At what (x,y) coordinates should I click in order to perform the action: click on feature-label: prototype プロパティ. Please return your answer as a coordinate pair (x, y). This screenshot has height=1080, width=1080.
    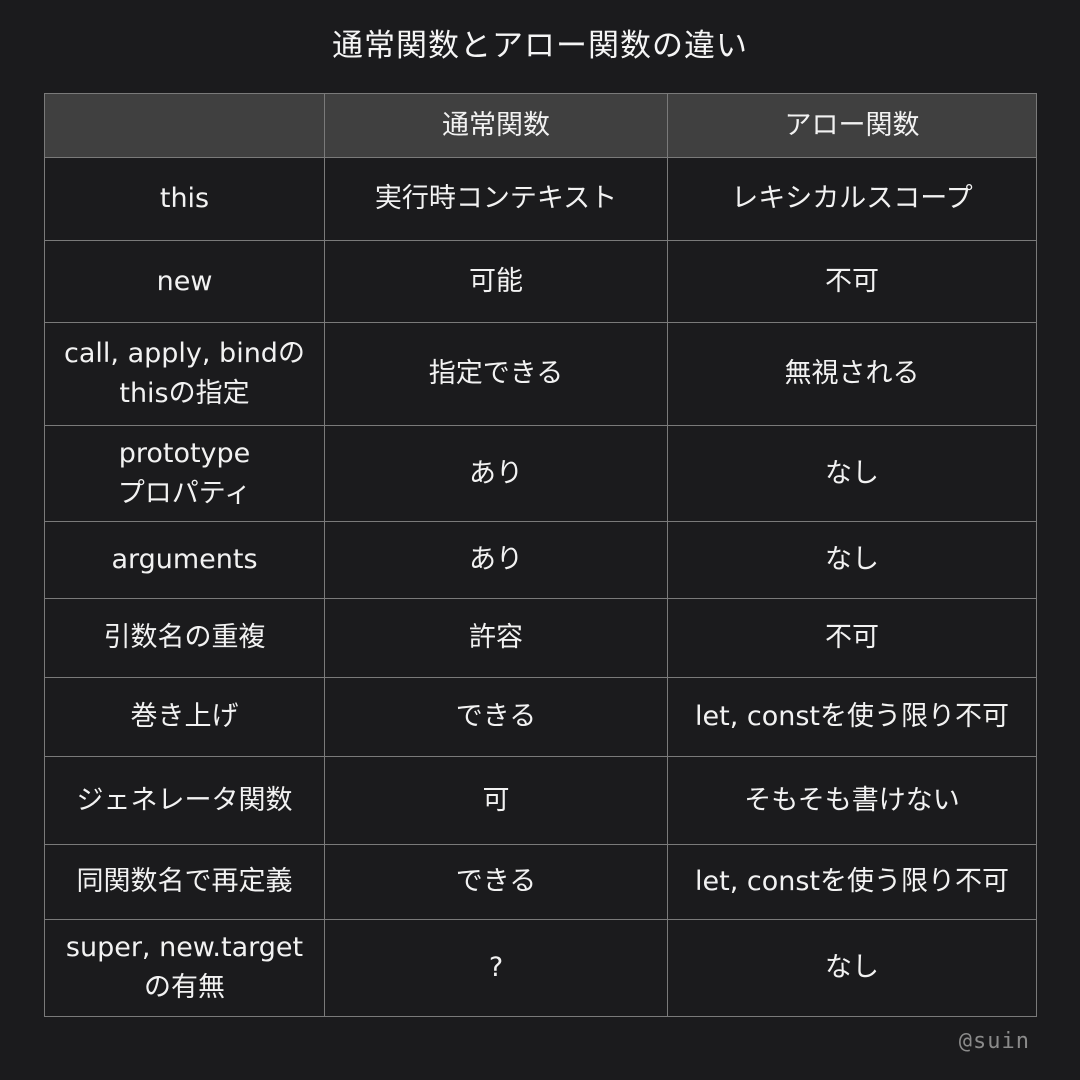
    Looking at the image, I should click on (184, 473).